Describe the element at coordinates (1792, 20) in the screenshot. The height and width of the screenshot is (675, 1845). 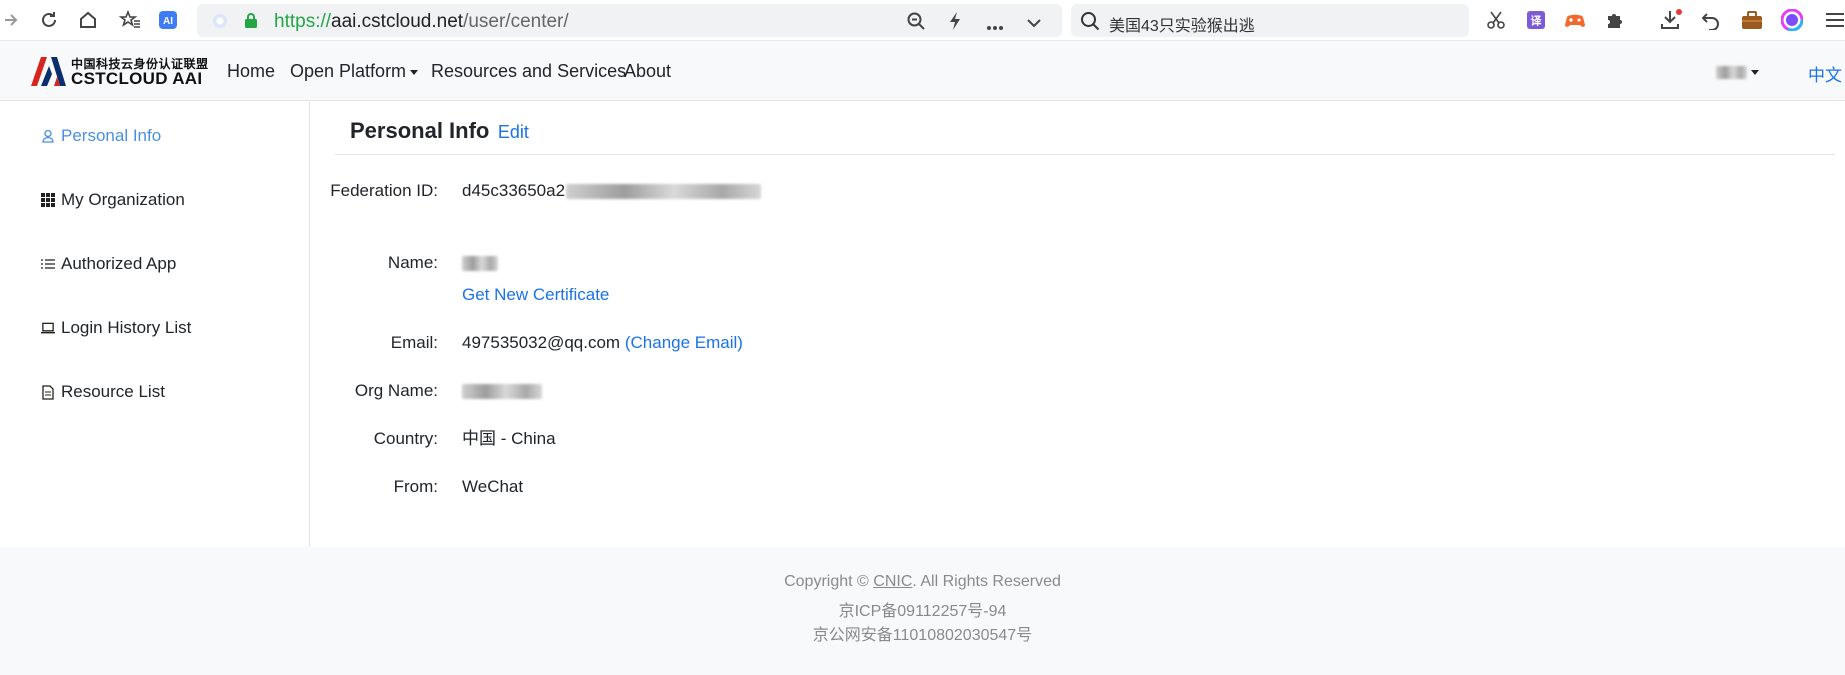
I see `browser-assistant-icon` at that location.